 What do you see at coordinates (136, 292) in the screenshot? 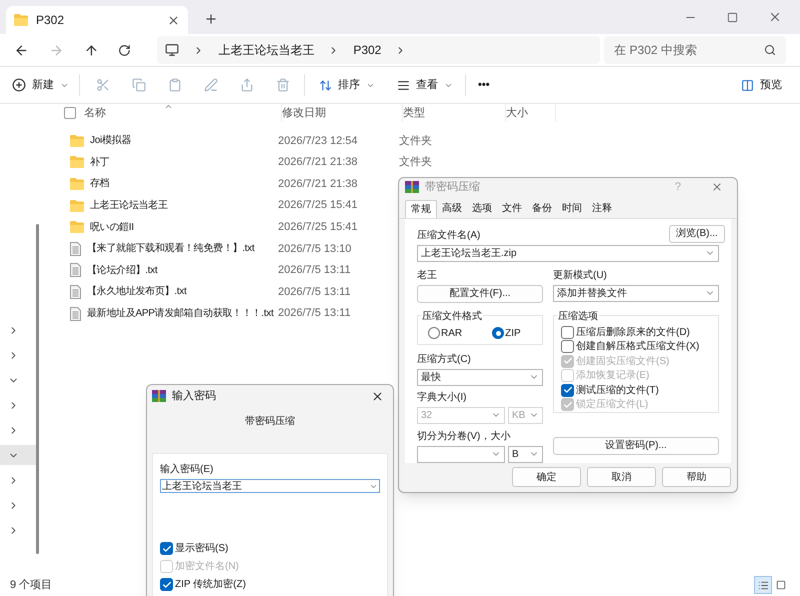
I see `file-name: 【永久地址发布页】.txt` at bounding box center [136, 292].